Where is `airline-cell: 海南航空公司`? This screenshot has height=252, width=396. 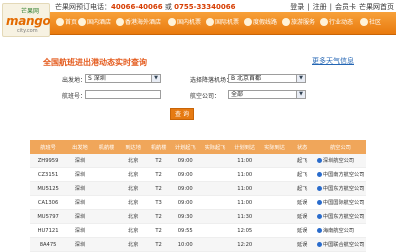
airline-cell: 海南航空公司 is located at coordinates (340, 230).